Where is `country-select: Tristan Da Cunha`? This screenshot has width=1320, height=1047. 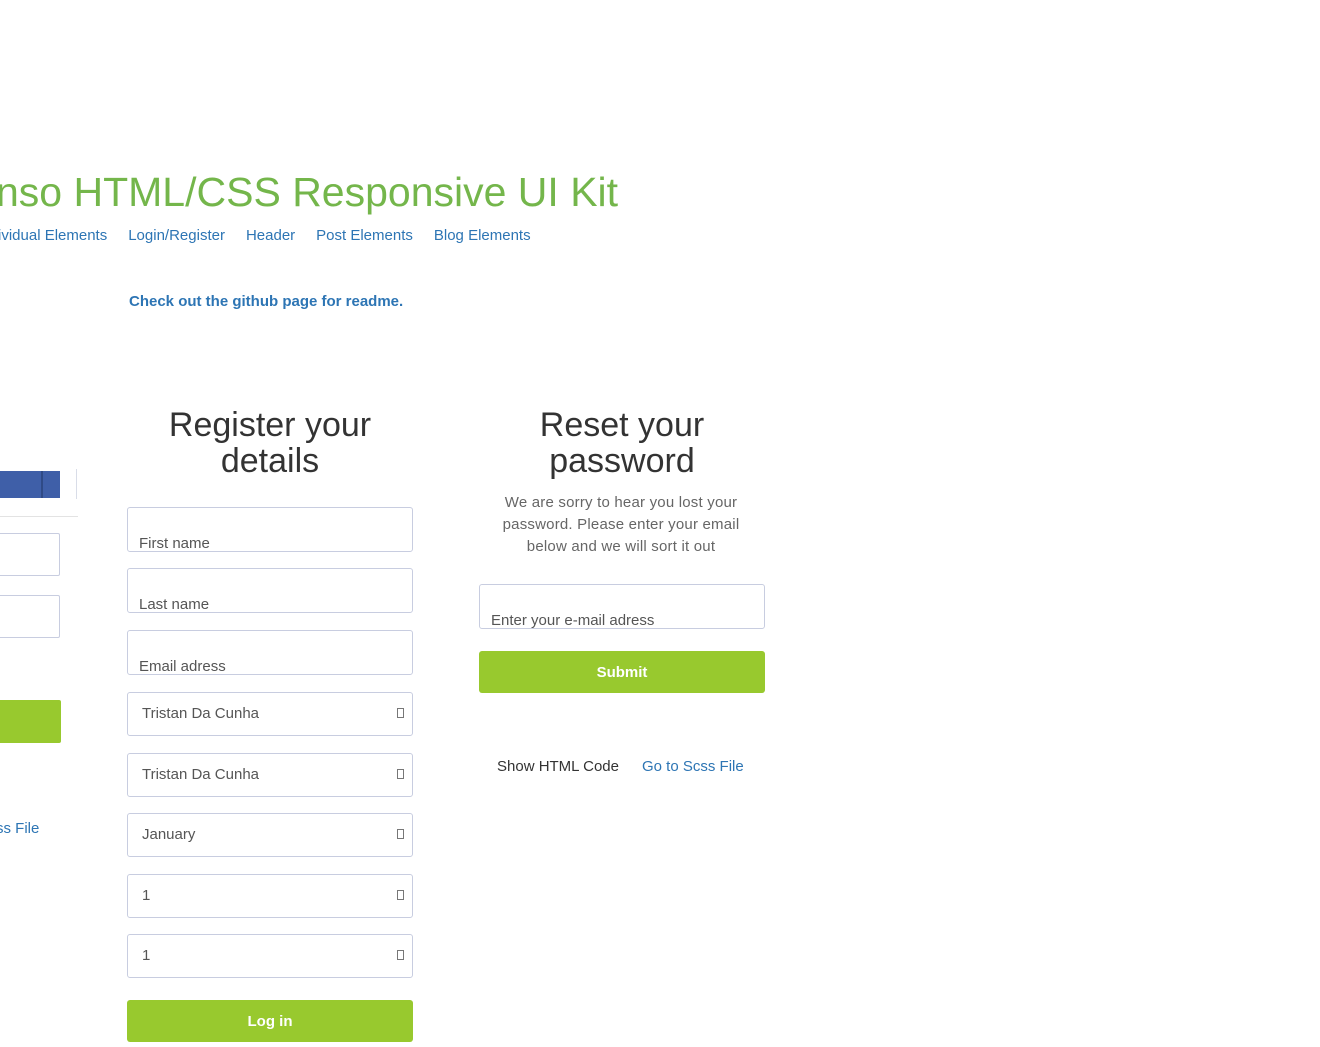
country-select: Tristan Da Cunha is located at coordinates (270, 714).